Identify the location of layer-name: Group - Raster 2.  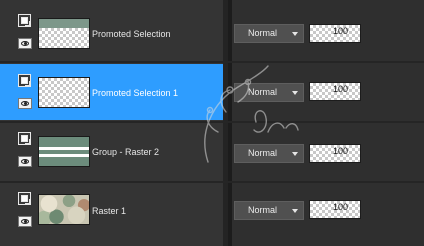
(125, 152).